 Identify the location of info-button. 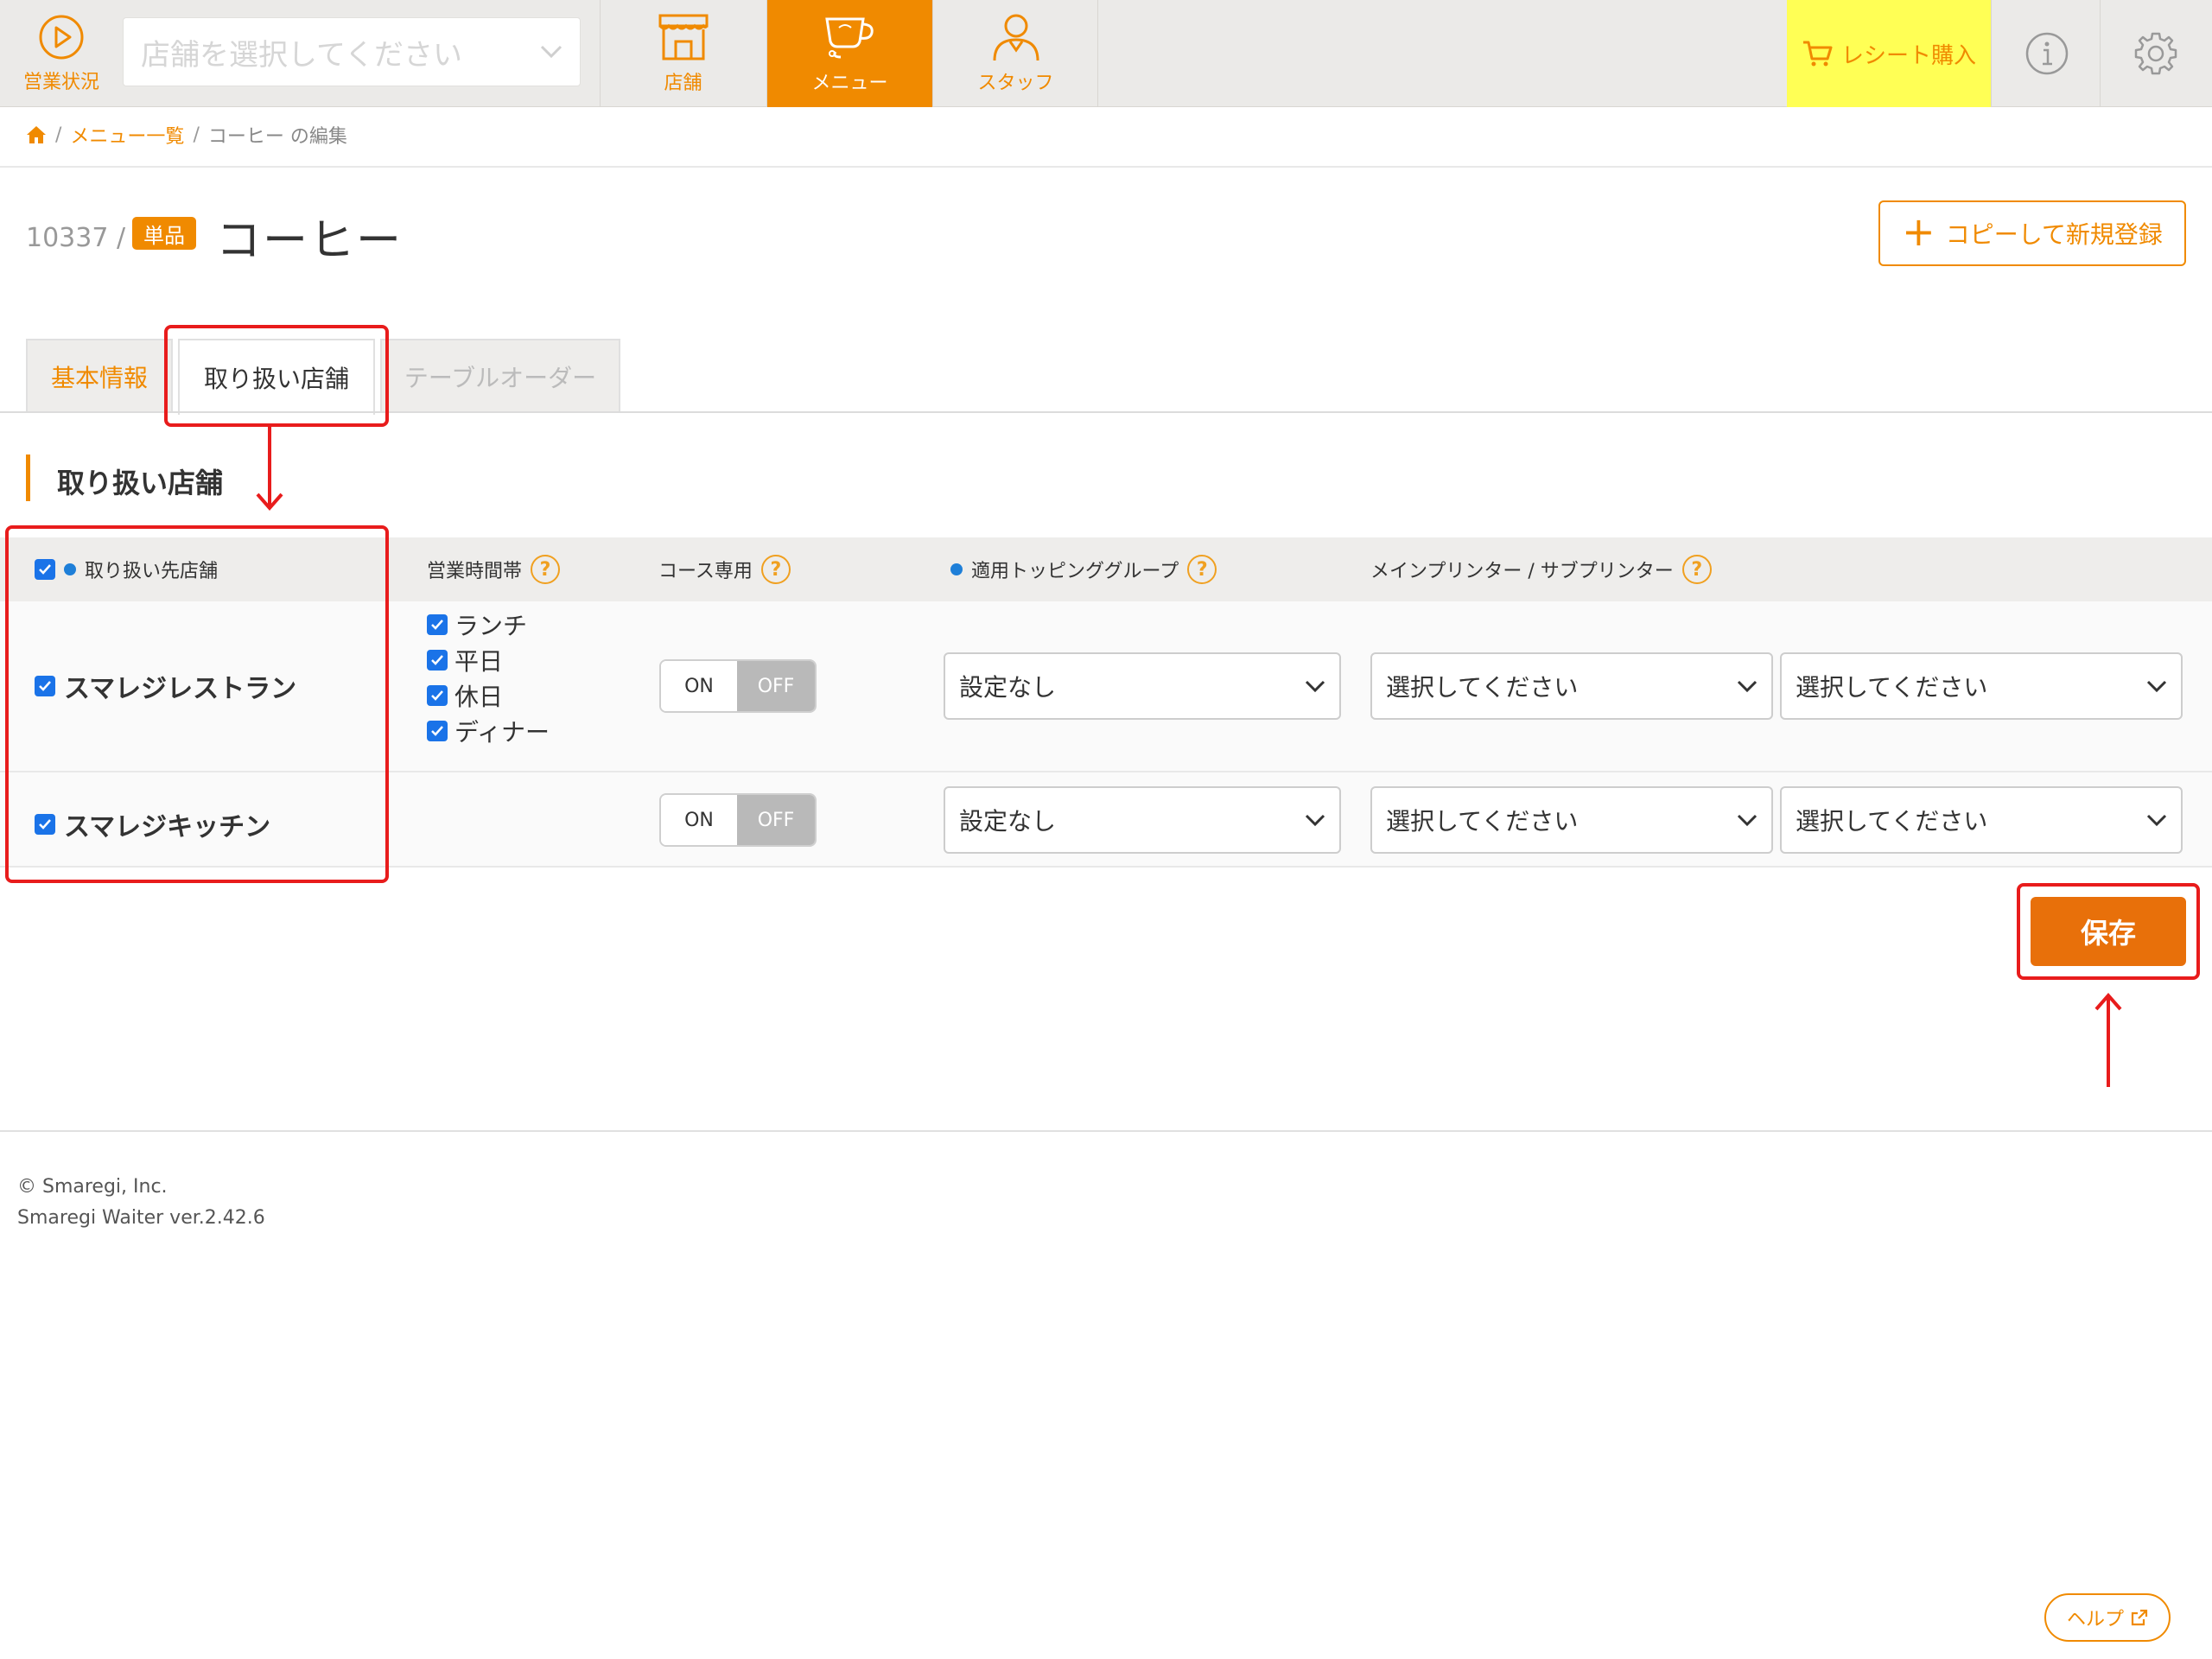
(2046, 53).